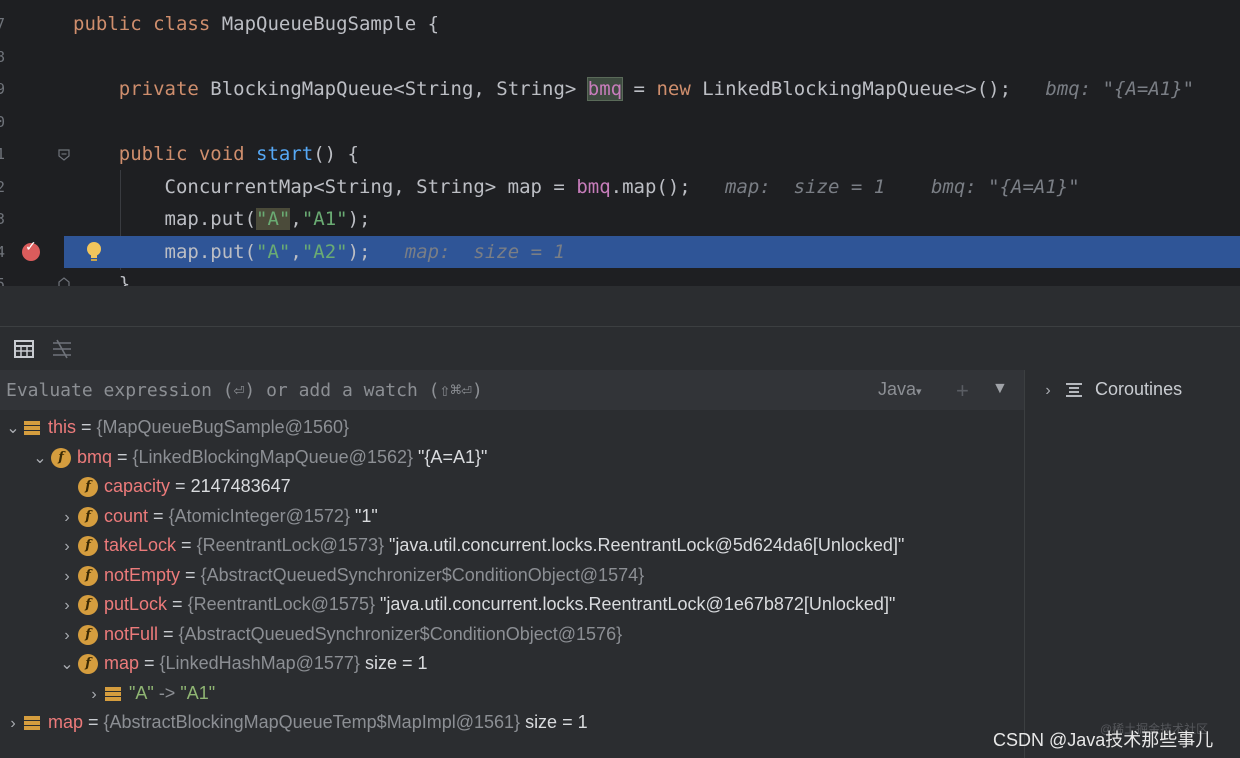  I want to click on gutter-cell: 7, so click(32, 24).